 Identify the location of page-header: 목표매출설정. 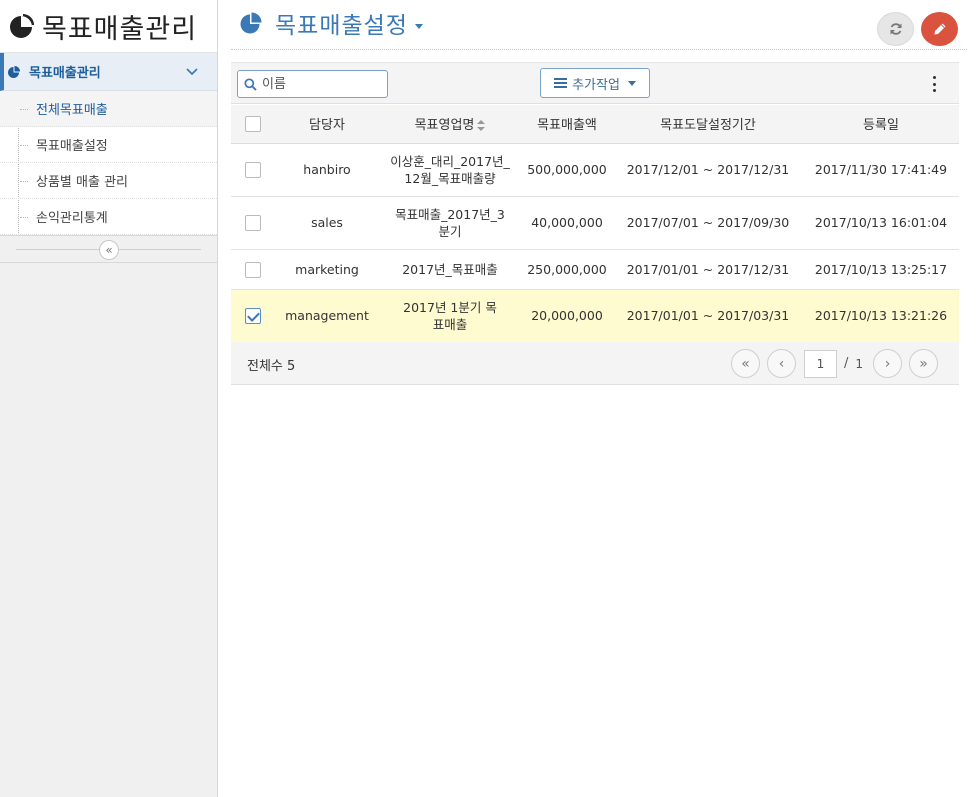
(599, 25).